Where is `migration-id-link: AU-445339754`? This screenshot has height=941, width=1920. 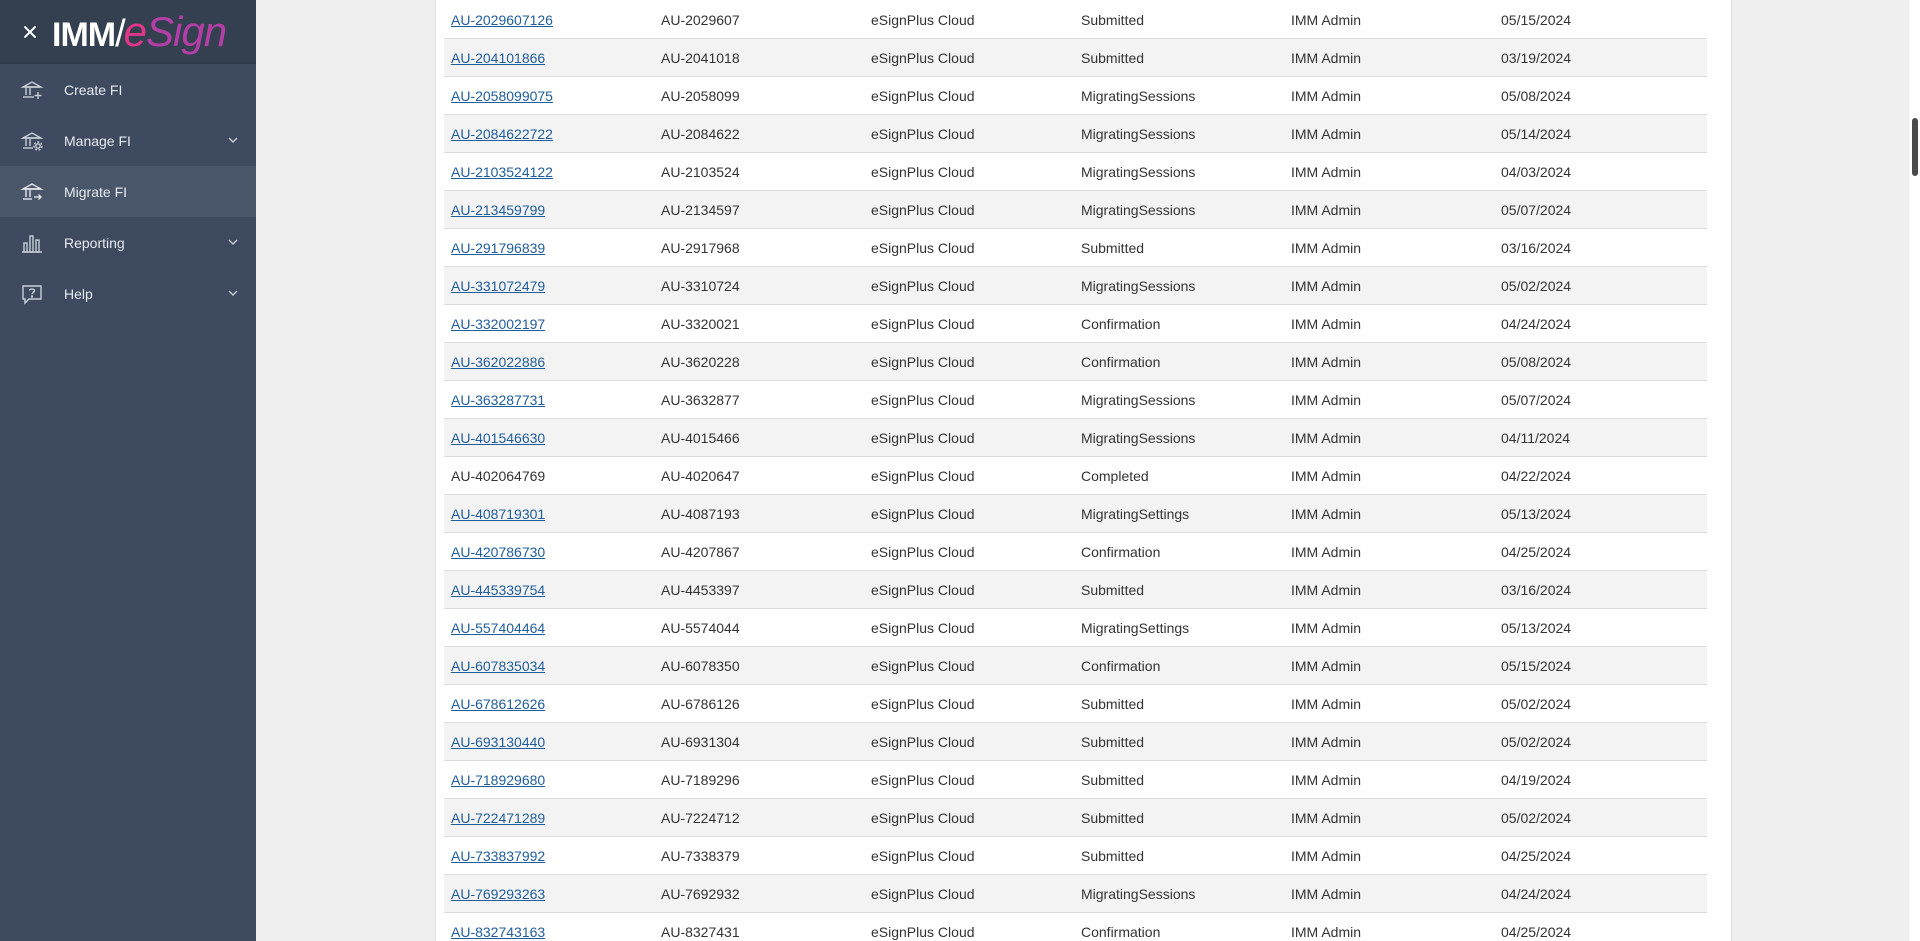 migration-id-link: AU-445339754 is located at coordinates (498, 590).